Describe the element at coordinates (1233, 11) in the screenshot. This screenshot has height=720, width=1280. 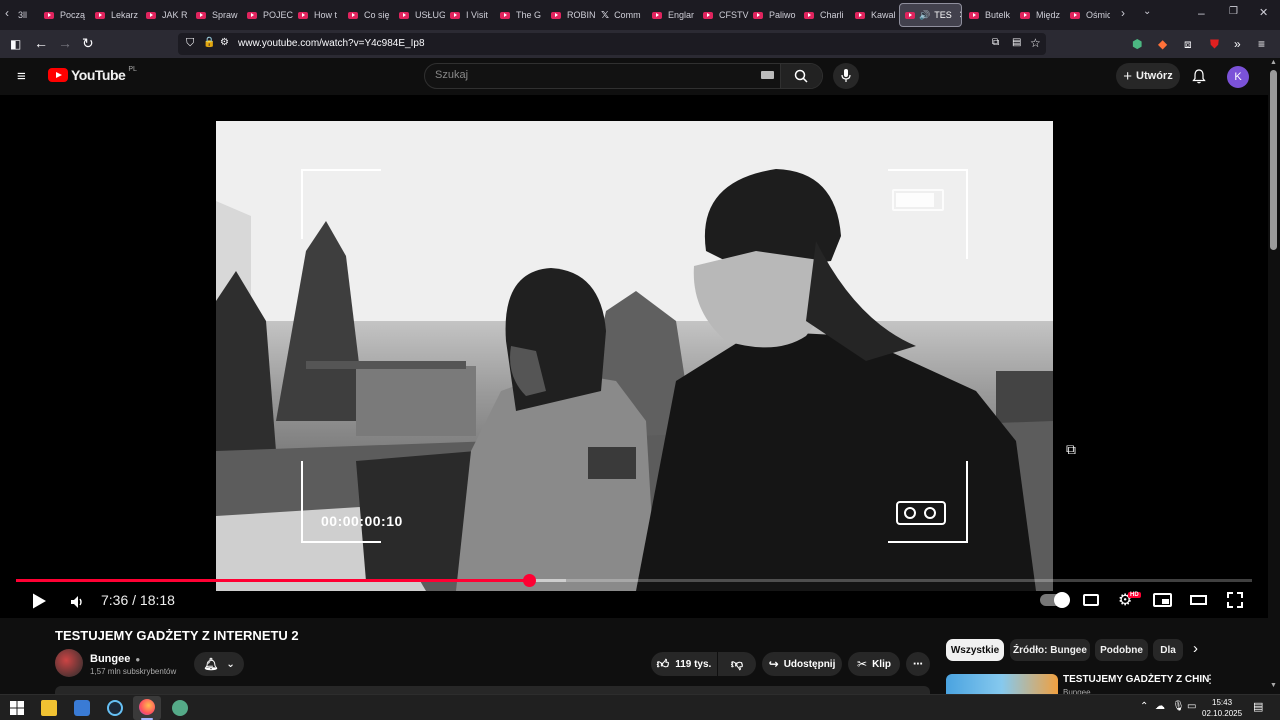
I see `restore-icon: ❐` at that location.